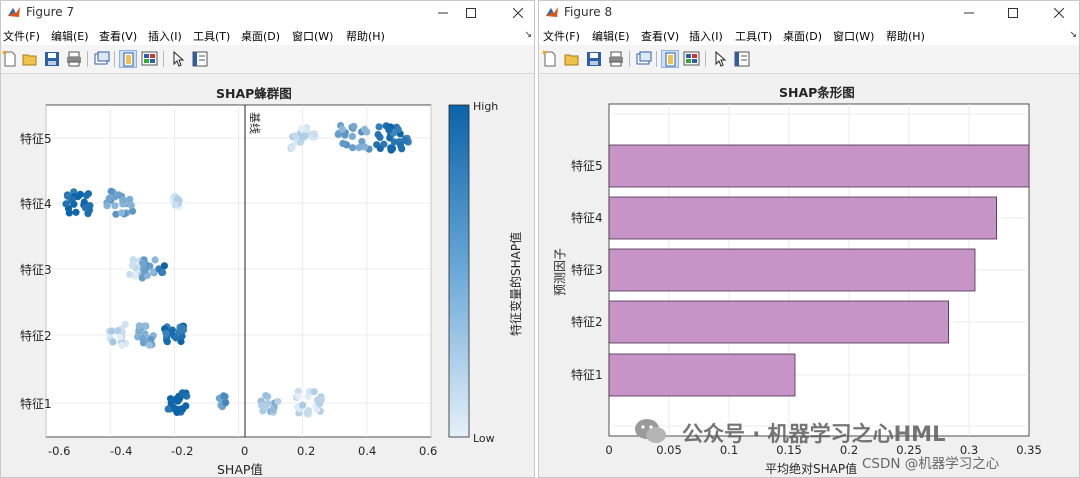 Image resolution: width=1080 pixels, height=478 pixels. What do you see at coordinates (588, 12) in the screenshot?
I see `window-title: Figure 8` at bounding box center [588, 12].